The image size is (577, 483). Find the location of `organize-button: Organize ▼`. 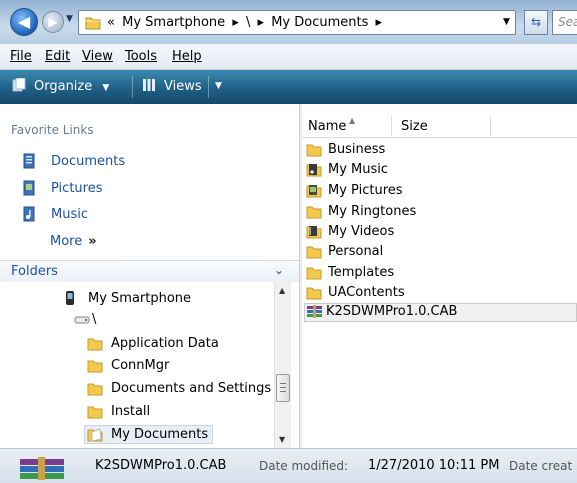

organize-button: Organize ▼ is located at coordinates (60, 85).